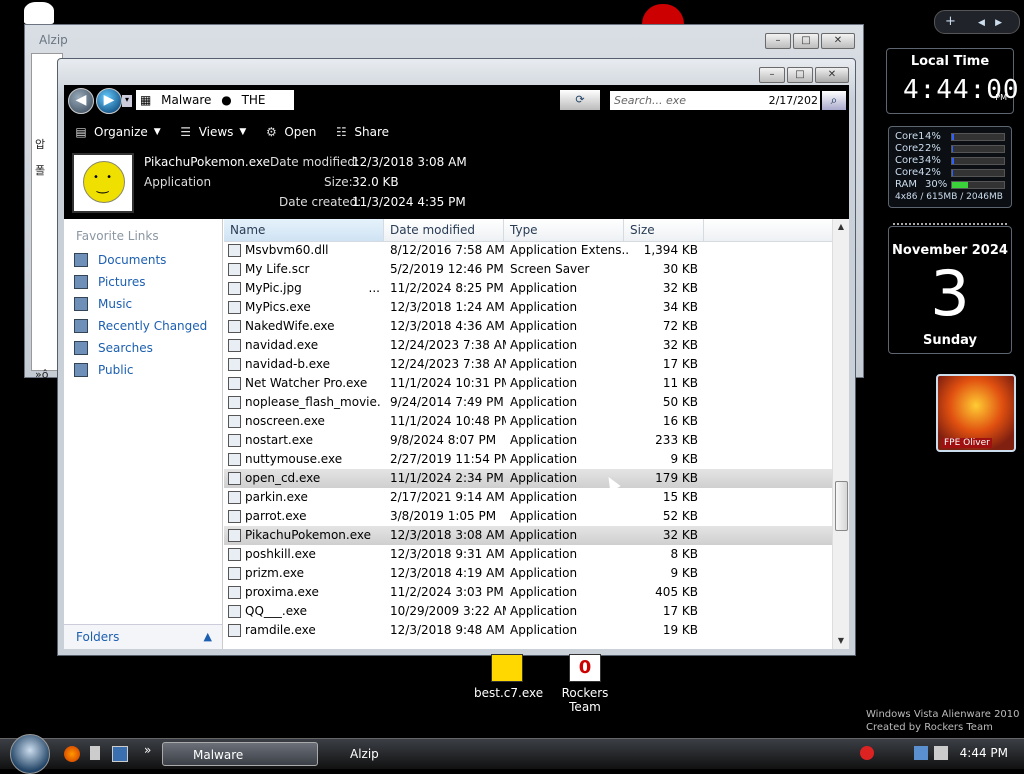  I want to click on favorite-link-documents: Documents, so click(120, 260).